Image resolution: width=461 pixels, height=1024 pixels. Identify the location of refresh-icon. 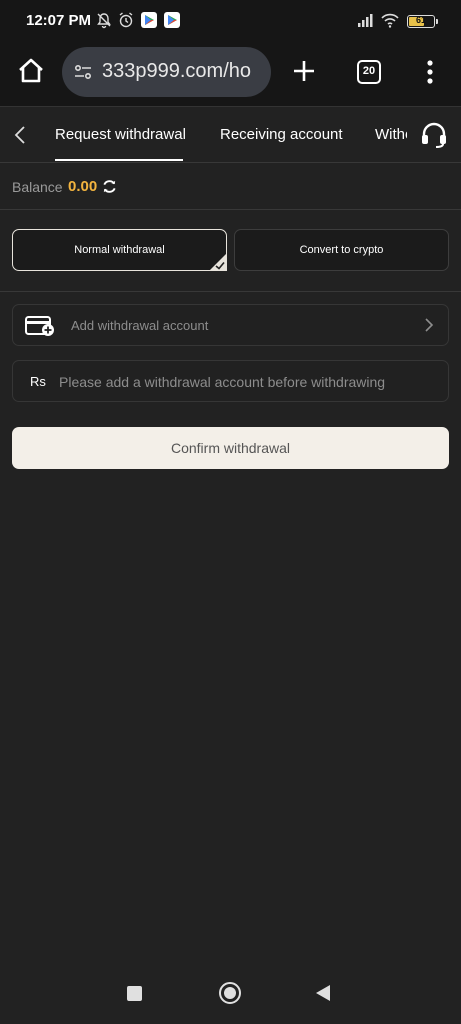
(109, 186).